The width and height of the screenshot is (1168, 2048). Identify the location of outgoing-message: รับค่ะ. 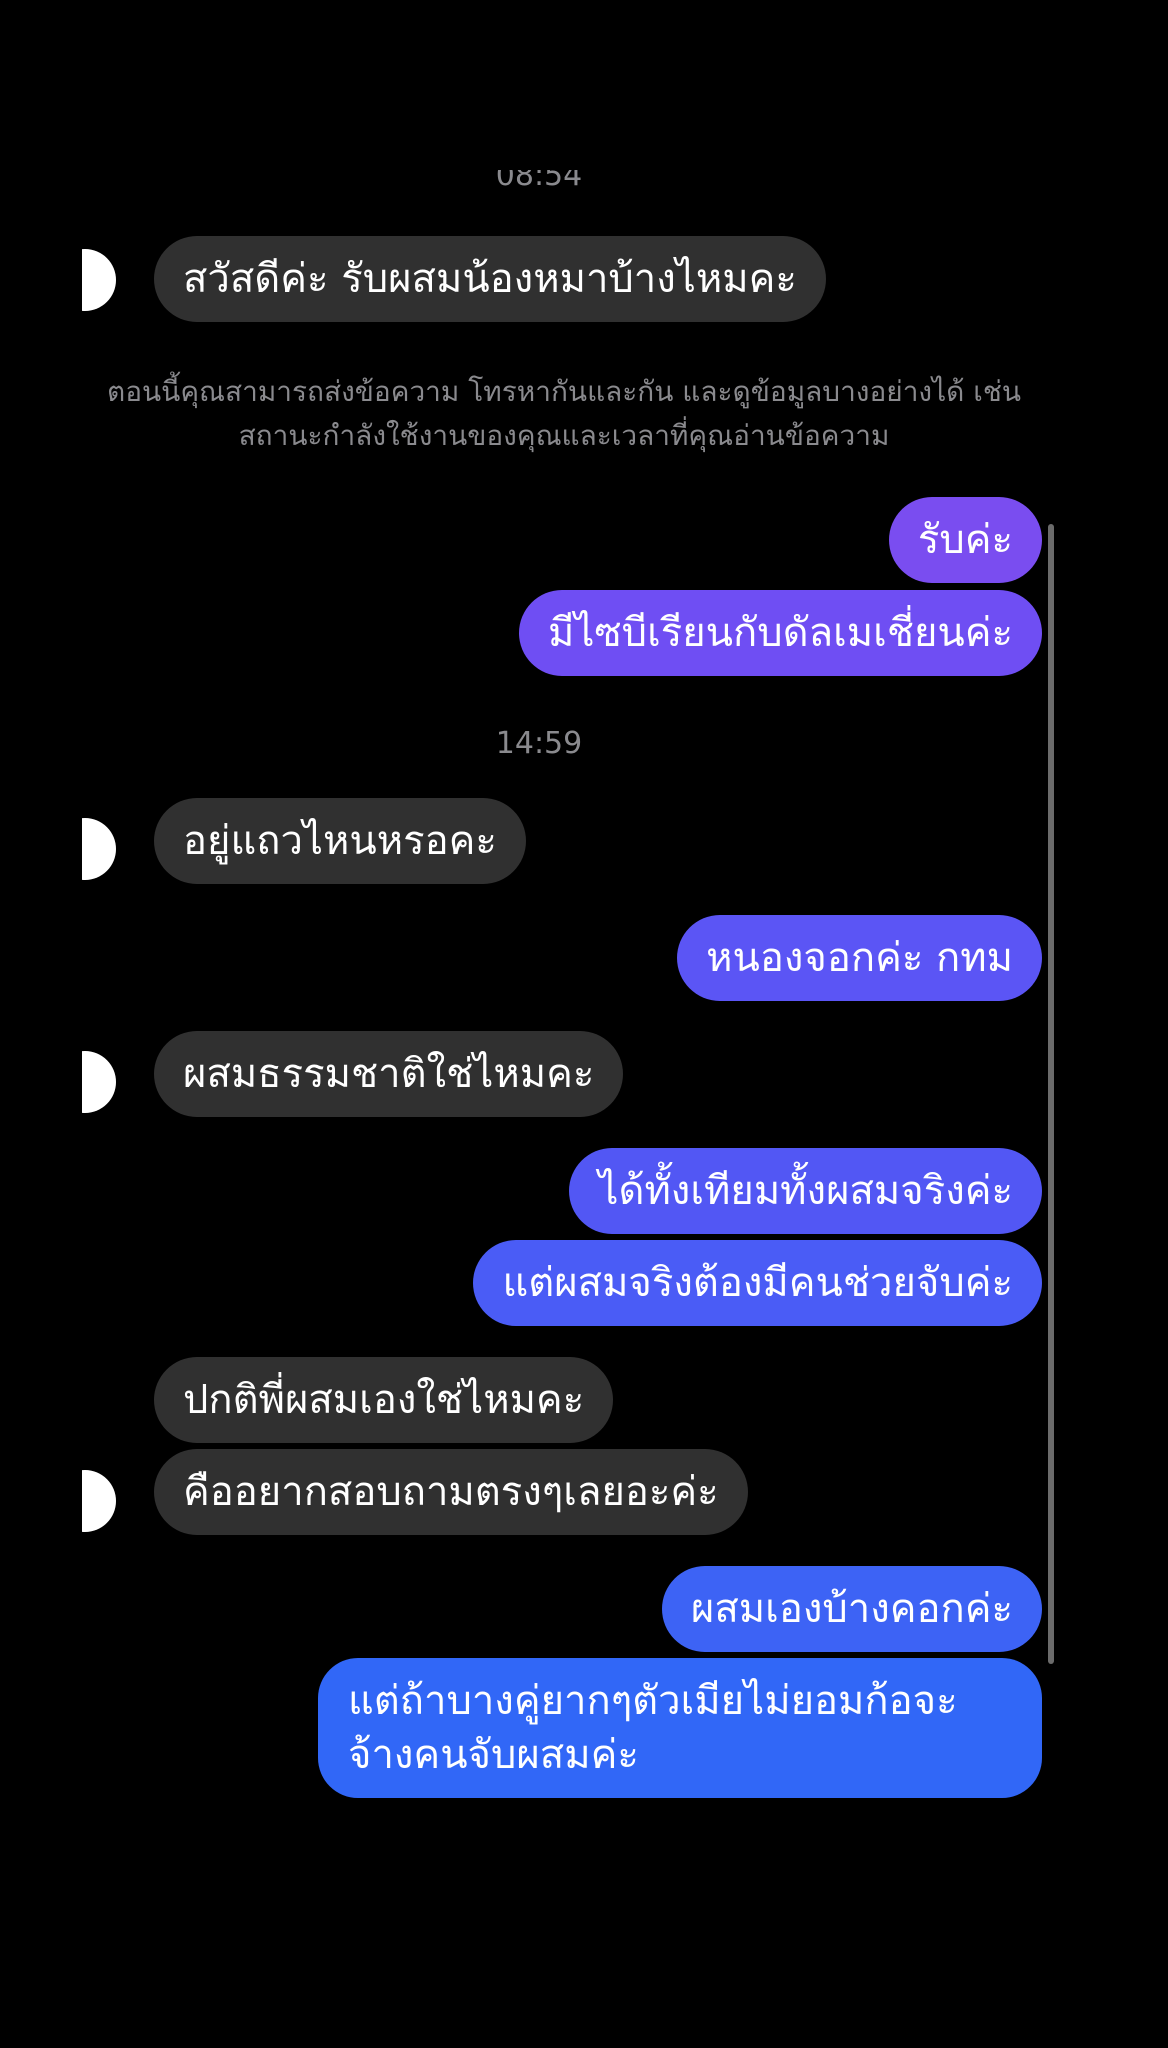
(965, 540).